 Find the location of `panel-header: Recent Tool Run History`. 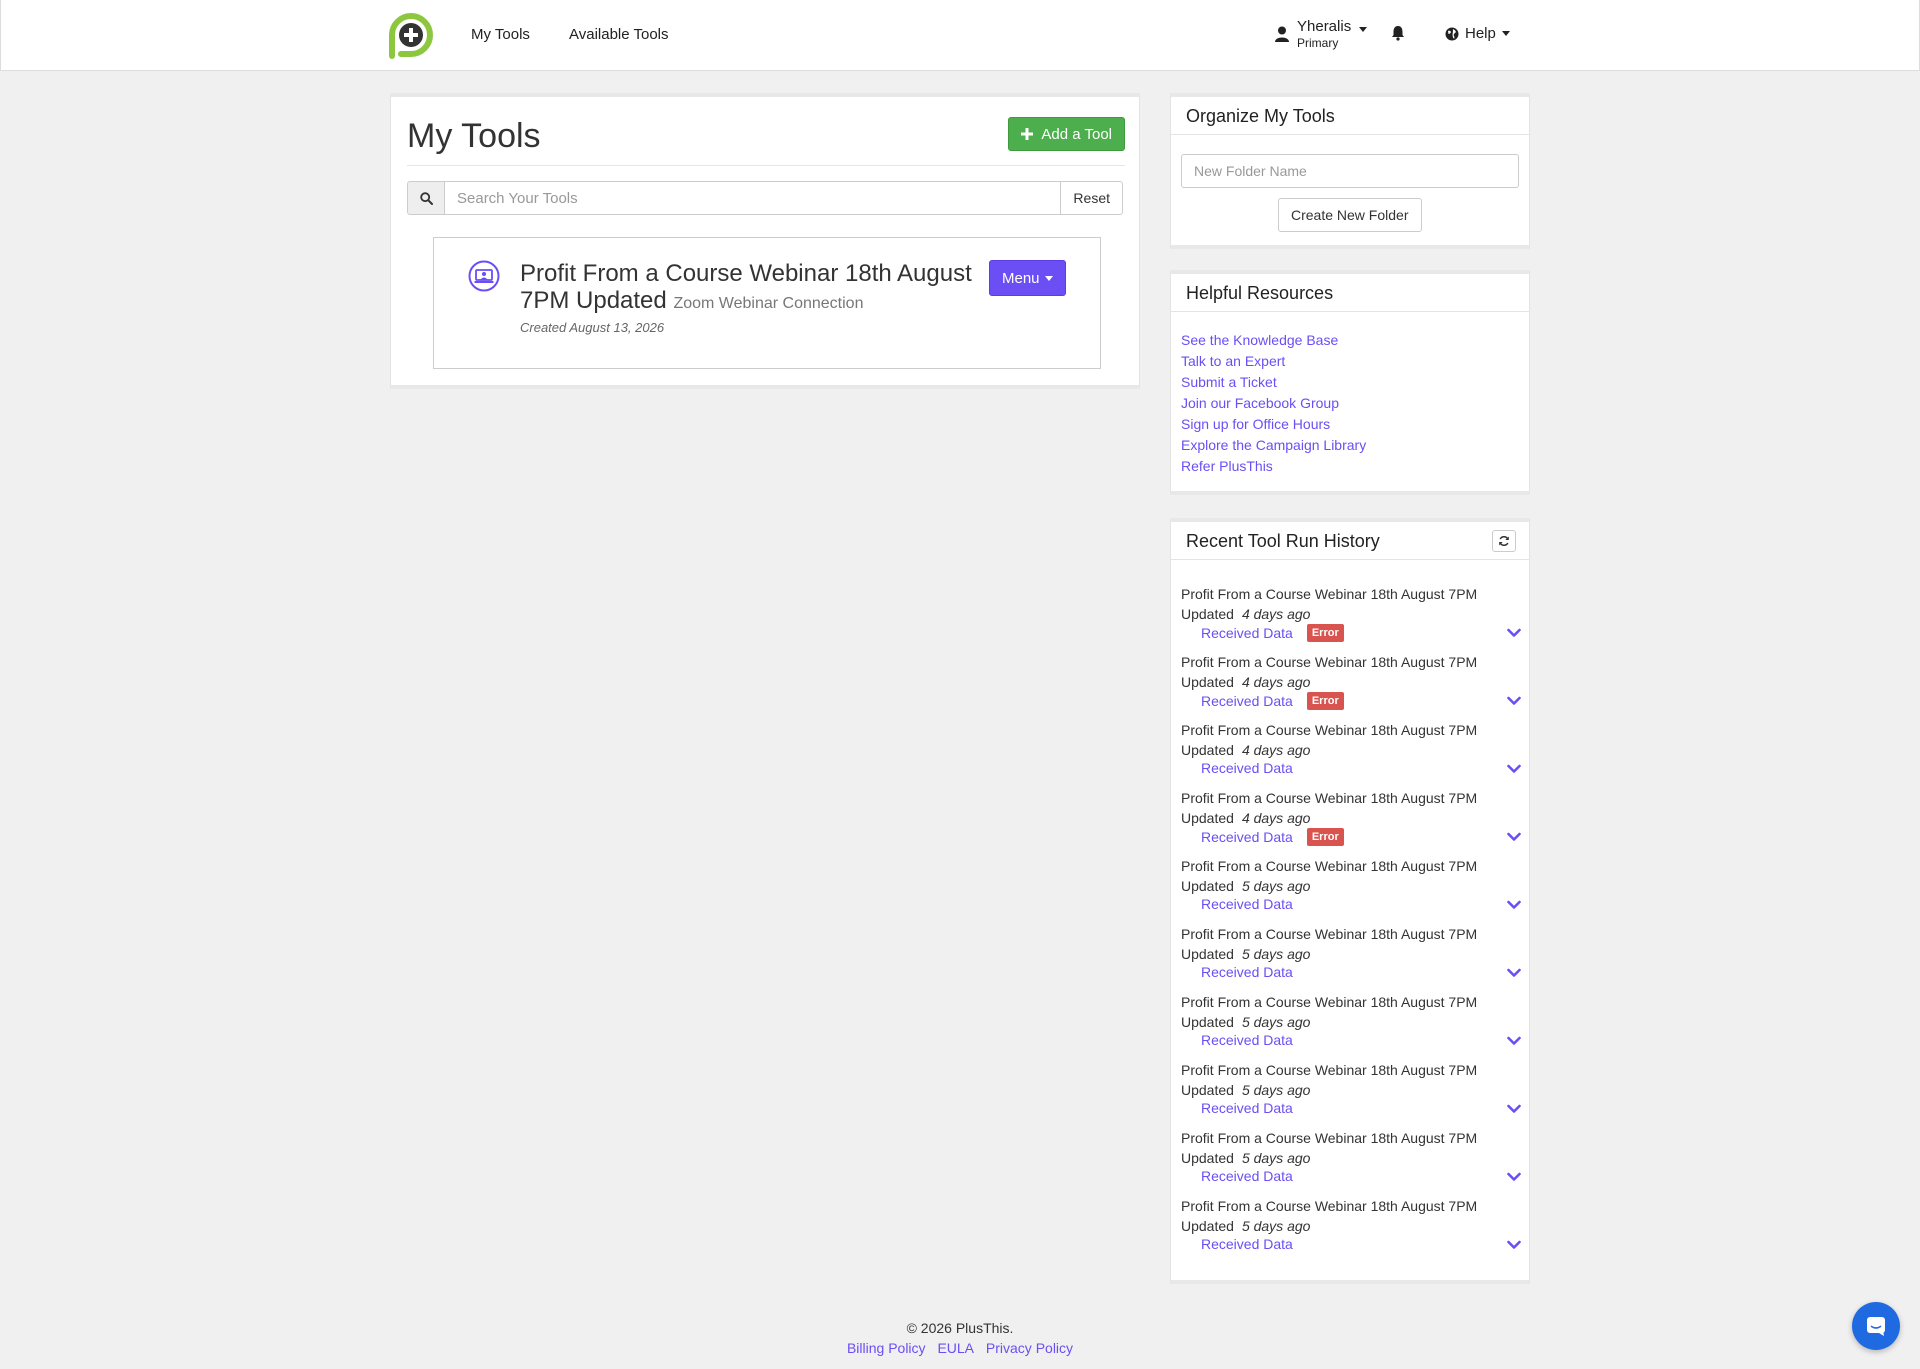

panel-header: Recent Tool Run History is located at coordinates (1350, 541).